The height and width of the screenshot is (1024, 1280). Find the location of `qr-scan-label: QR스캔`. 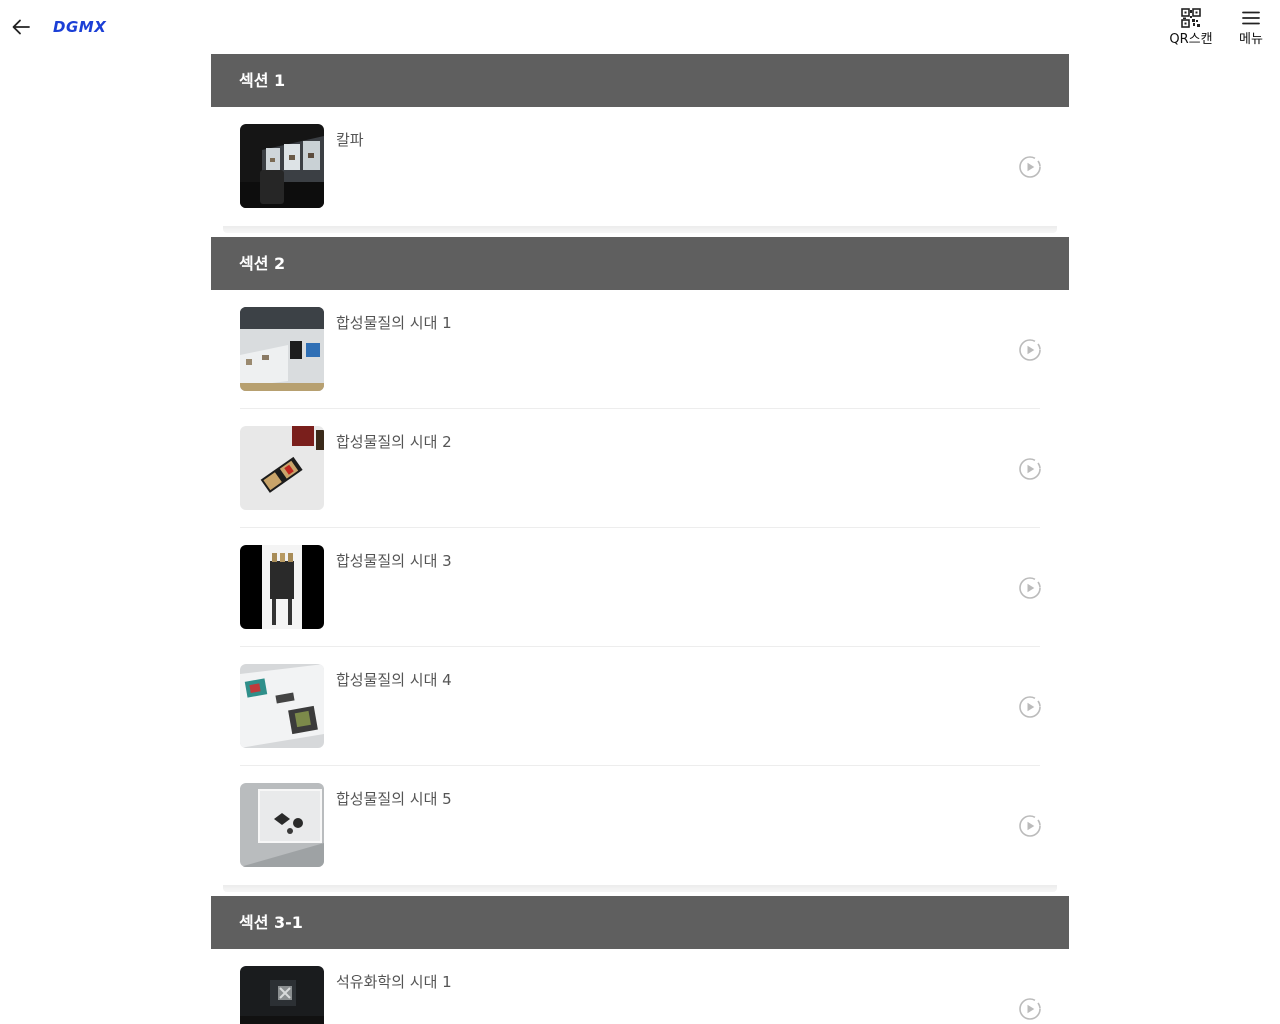

qr-scan-label: QR스캔 is located at coordinates (1191, 39).